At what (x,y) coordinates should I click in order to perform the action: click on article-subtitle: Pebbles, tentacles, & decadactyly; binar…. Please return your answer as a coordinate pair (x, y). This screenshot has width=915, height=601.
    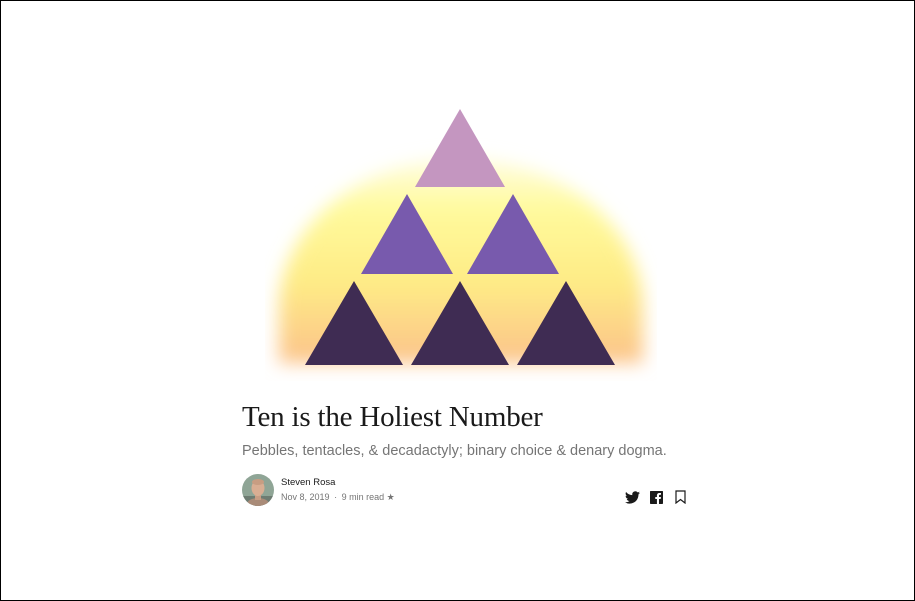
    Looking at the image, I should click on (454, 451).